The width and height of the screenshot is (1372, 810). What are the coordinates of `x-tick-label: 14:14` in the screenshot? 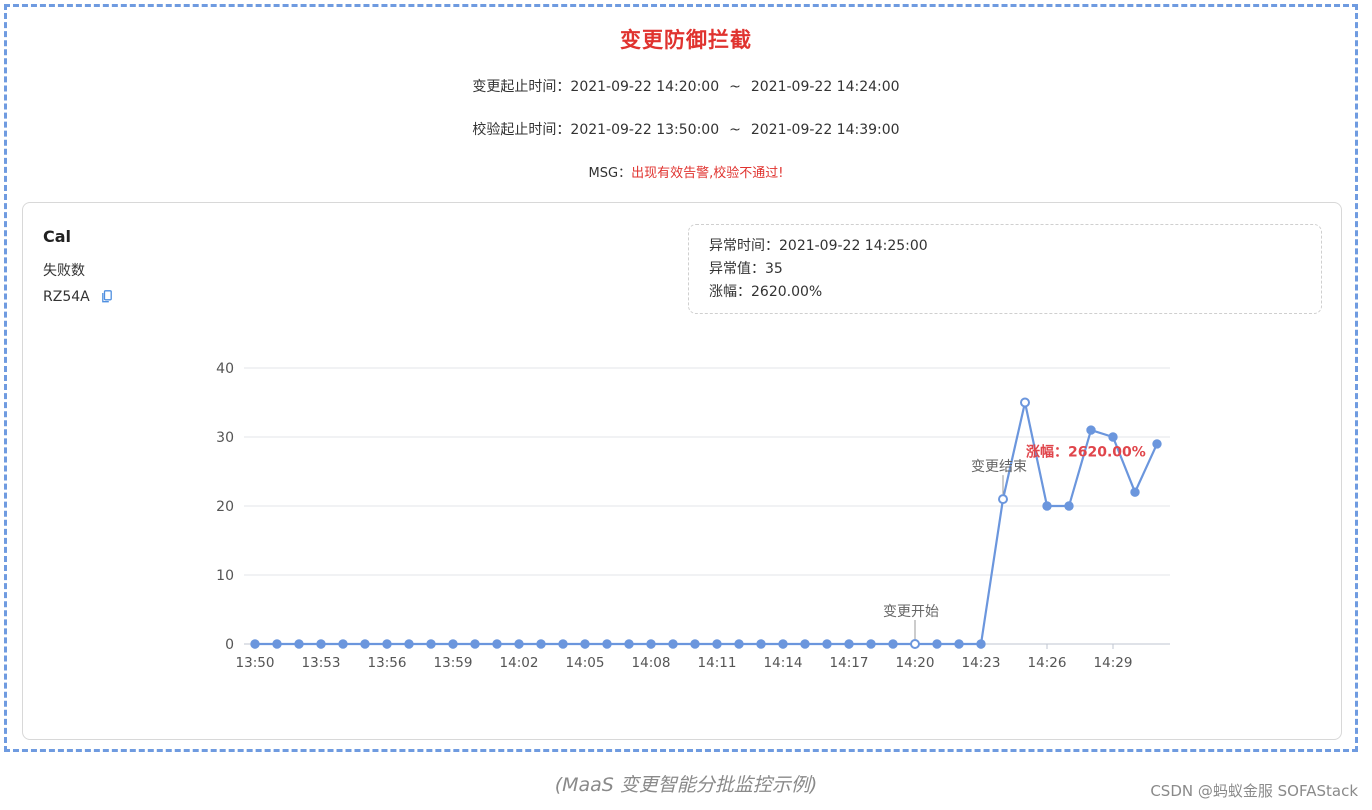 It's located at (783, 663).